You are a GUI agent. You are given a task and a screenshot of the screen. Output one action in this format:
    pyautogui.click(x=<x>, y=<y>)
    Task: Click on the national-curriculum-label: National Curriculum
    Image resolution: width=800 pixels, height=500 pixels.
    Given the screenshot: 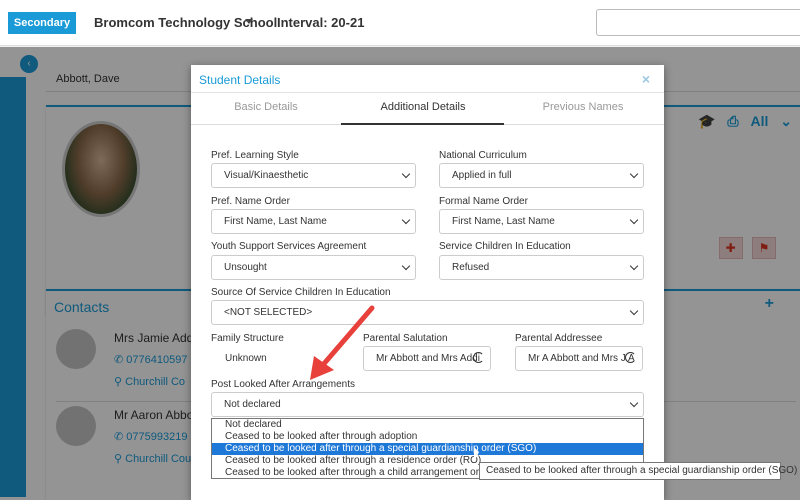 What is the action you would take?
    pyautogui.click(x=483, y=155)
    